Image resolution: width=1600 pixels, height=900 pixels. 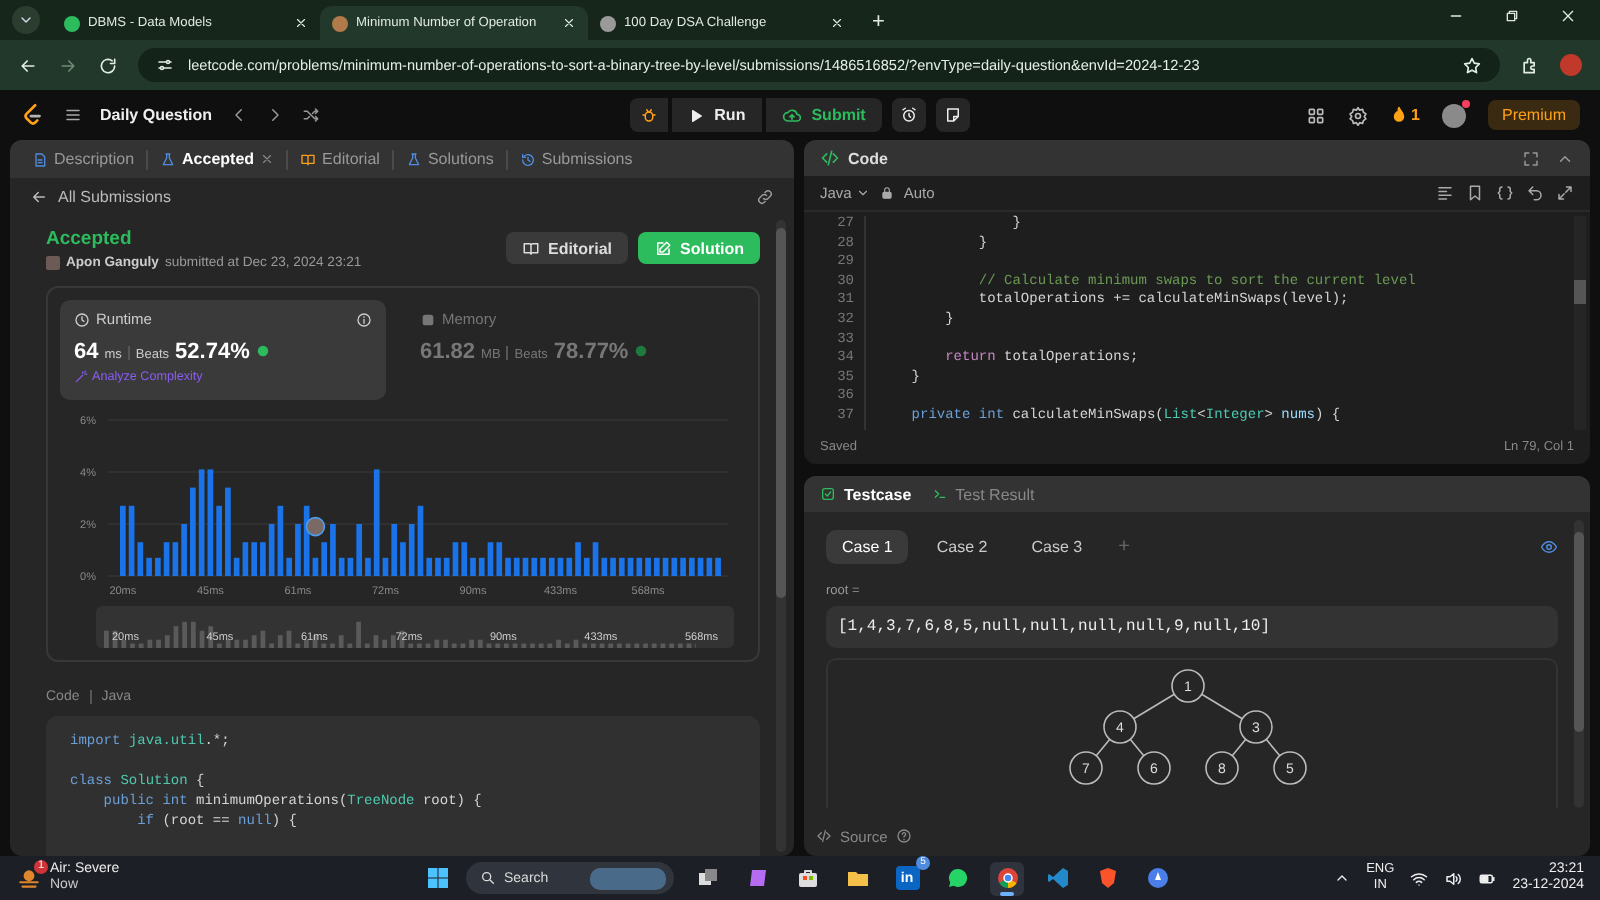 What do you see at coordinates (114, 197) in the screenshot?
I see `all-submissions-link: All Submissions` at bounding box center [114, 197].